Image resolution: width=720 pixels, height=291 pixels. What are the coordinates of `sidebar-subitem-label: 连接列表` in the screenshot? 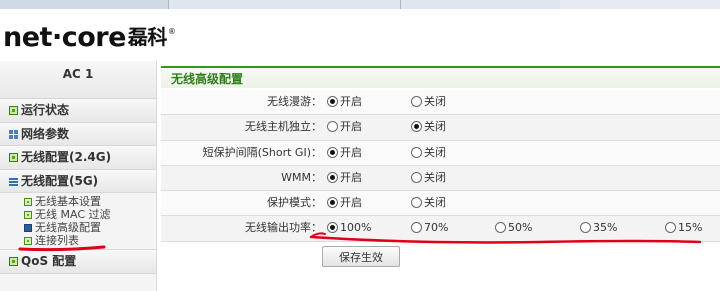 It's located at (57, 240).